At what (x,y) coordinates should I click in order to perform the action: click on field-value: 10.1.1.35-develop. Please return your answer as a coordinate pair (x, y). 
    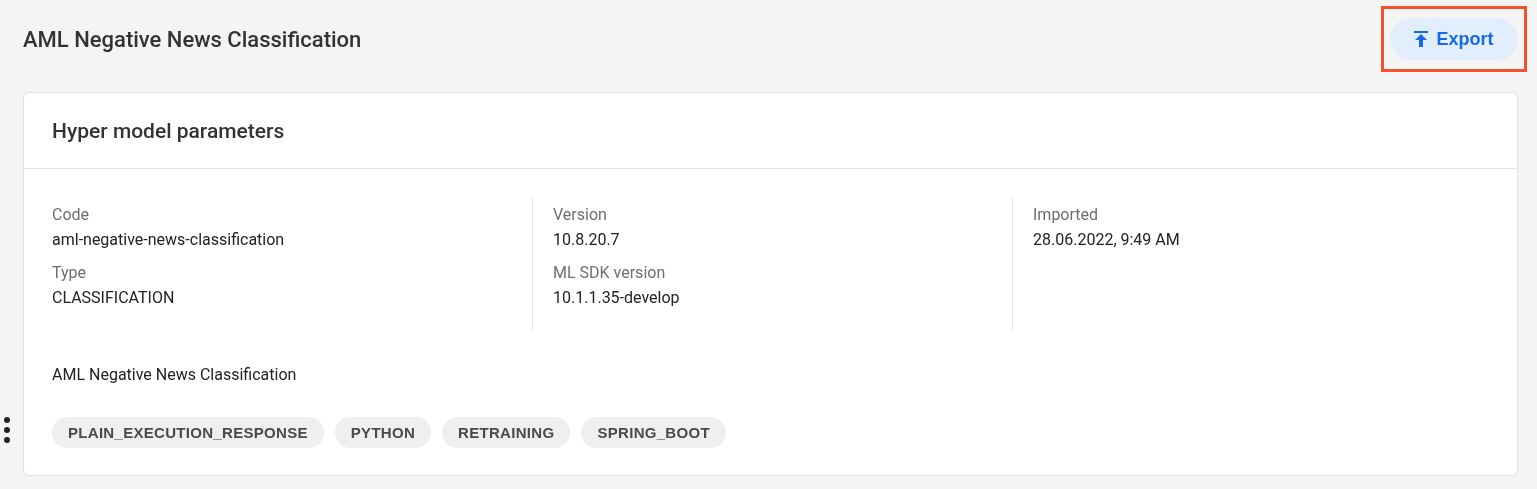
    Looking at the image, I should click on (617, 297).